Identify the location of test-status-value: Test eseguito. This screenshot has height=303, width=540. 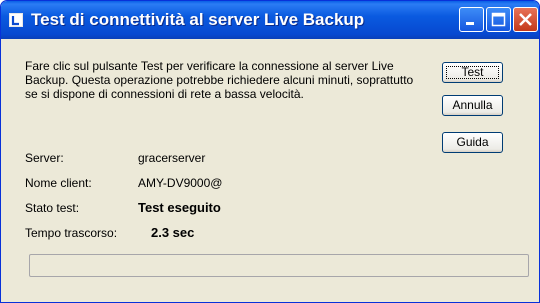
(179, 207).